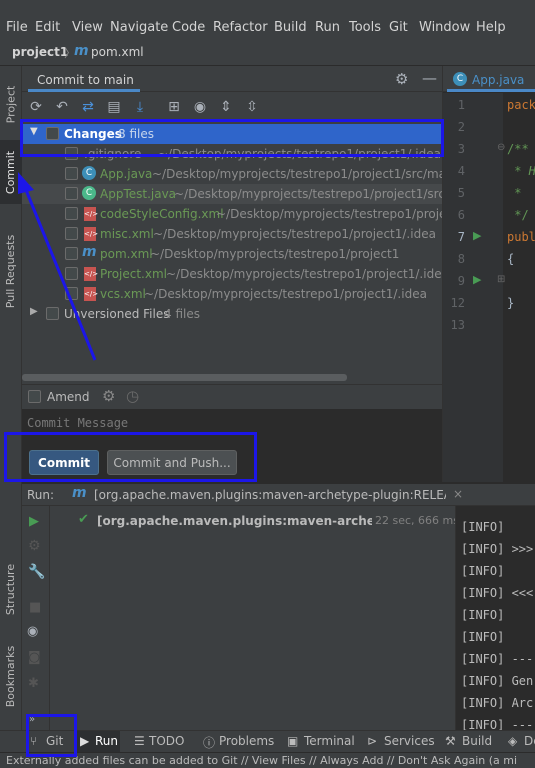 The width and height of the screenshot is (535, 768). What do you see at coordinates (138, 194) in the screenshot?
I see `file-name: AppTest.java` at bounding box center [138, 194].